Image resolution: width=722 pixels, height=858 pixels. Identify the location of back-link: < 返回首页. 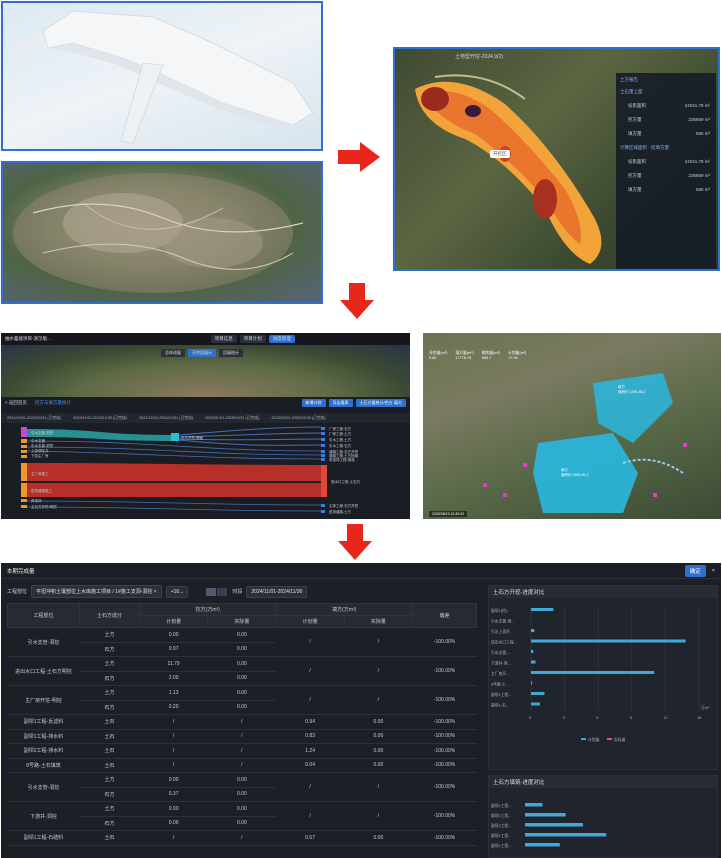
(16, 403).